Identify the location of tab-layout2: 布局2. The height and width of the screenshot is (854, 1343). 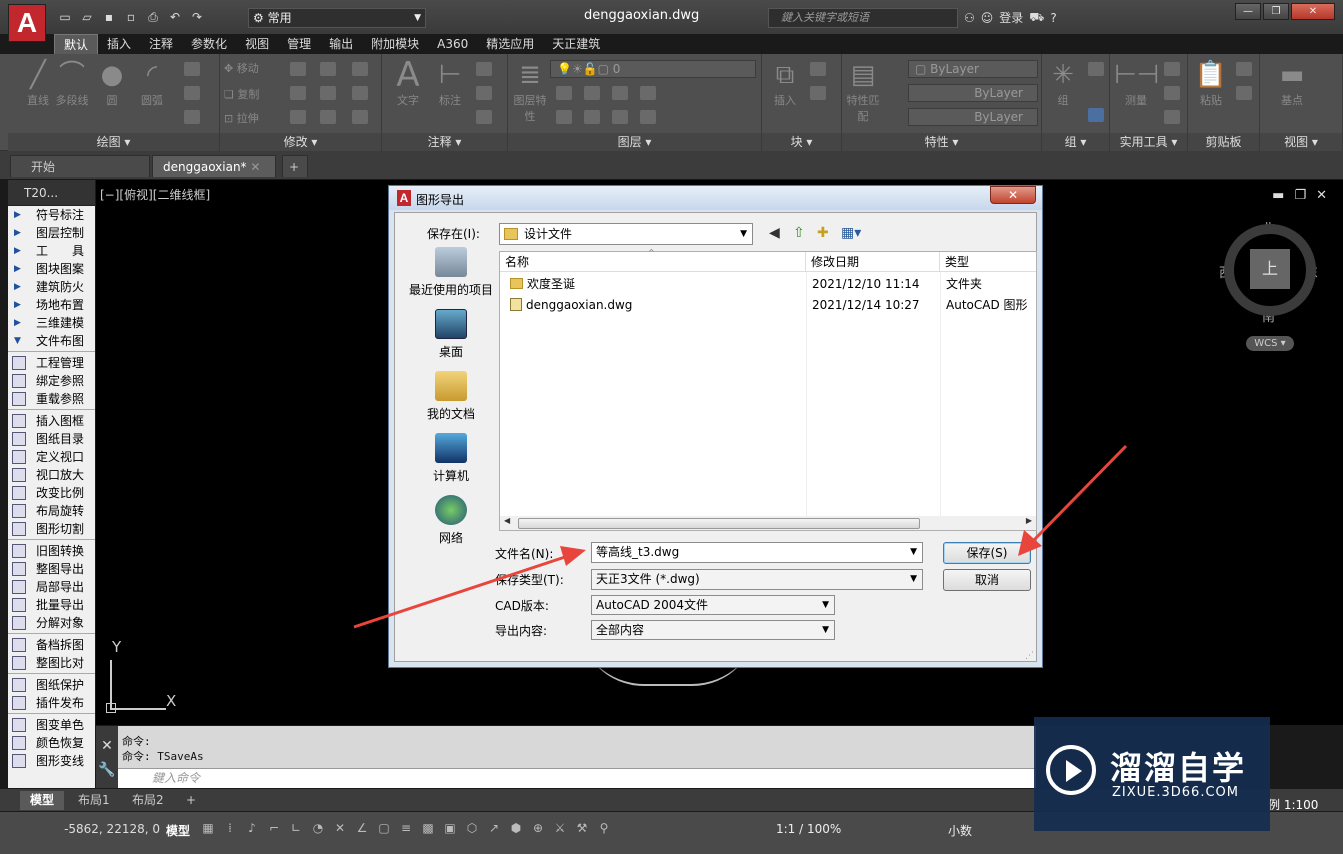
(148, 800).